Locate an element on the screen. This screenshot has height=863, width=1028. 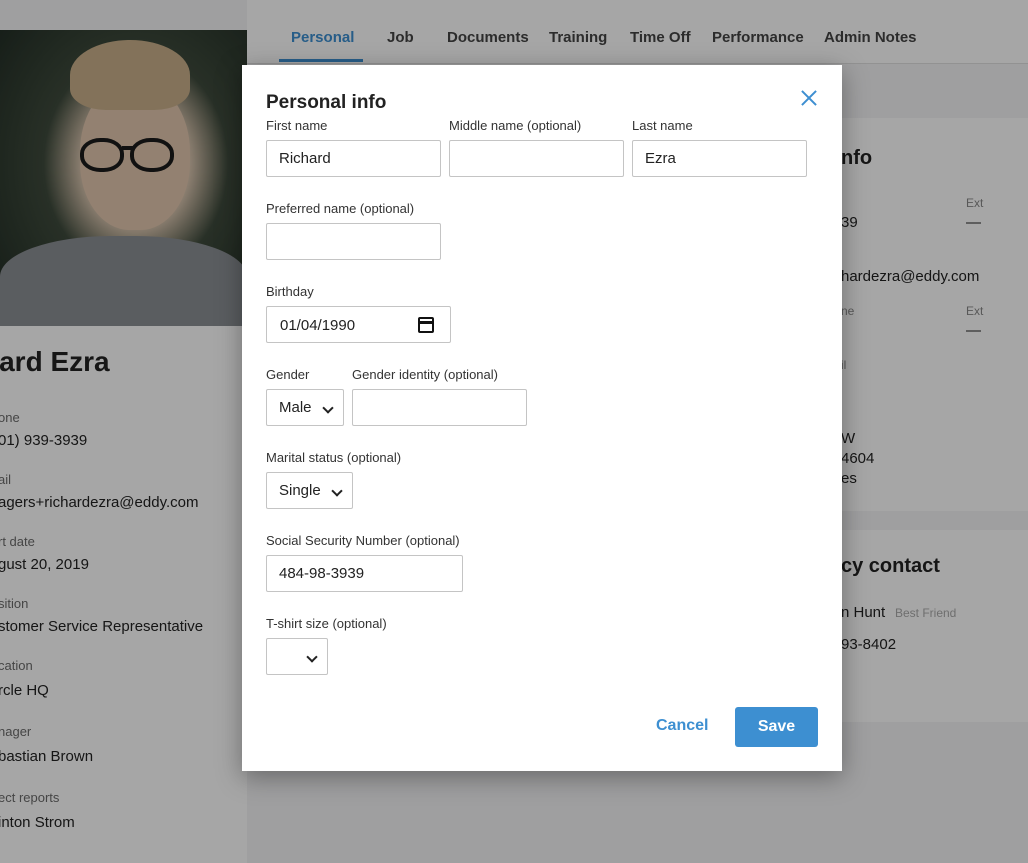
middle-name-input is located at coordinates (536, 158).